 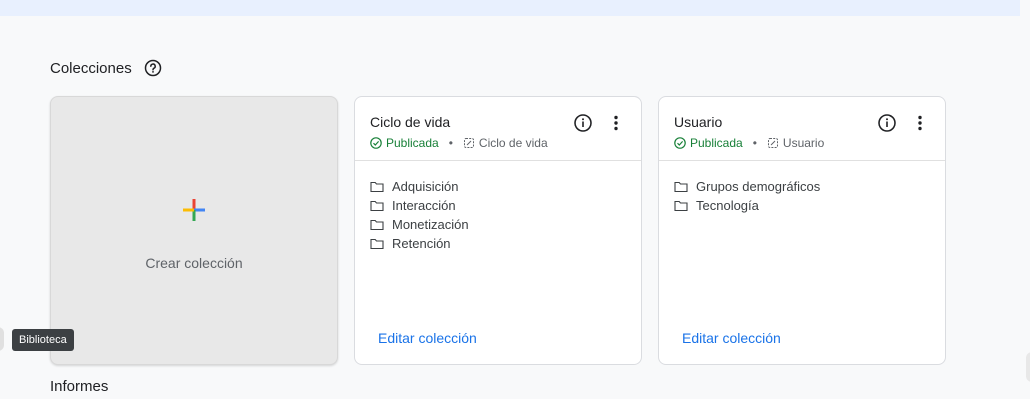 What do you see at coordinates (758, 186) in the screenshot?
I see `list-item-label: Grupos demográficos` at bounding box center [758, 186].